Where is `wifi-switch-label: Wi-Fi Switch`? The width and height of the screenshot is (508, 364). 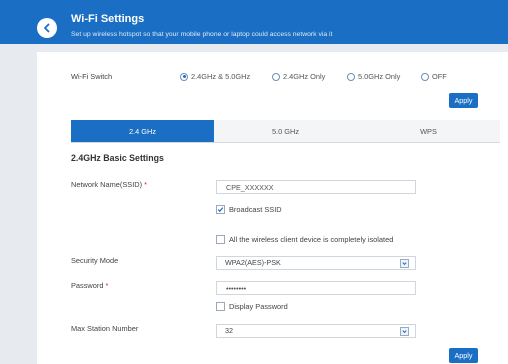
wifi-switch-label: Wi-Fi Switch is located at coordinates (92, 76).